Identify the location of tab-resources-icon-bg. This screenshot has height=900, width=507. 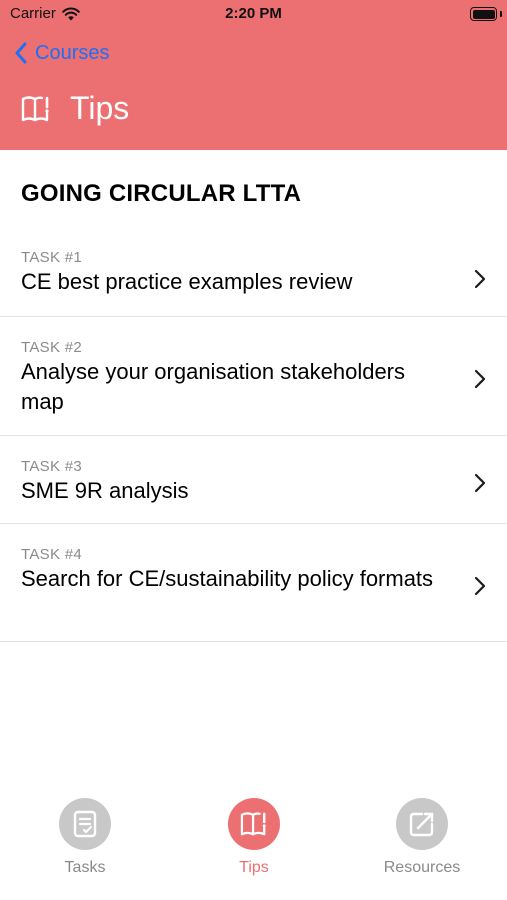
(422, 824).